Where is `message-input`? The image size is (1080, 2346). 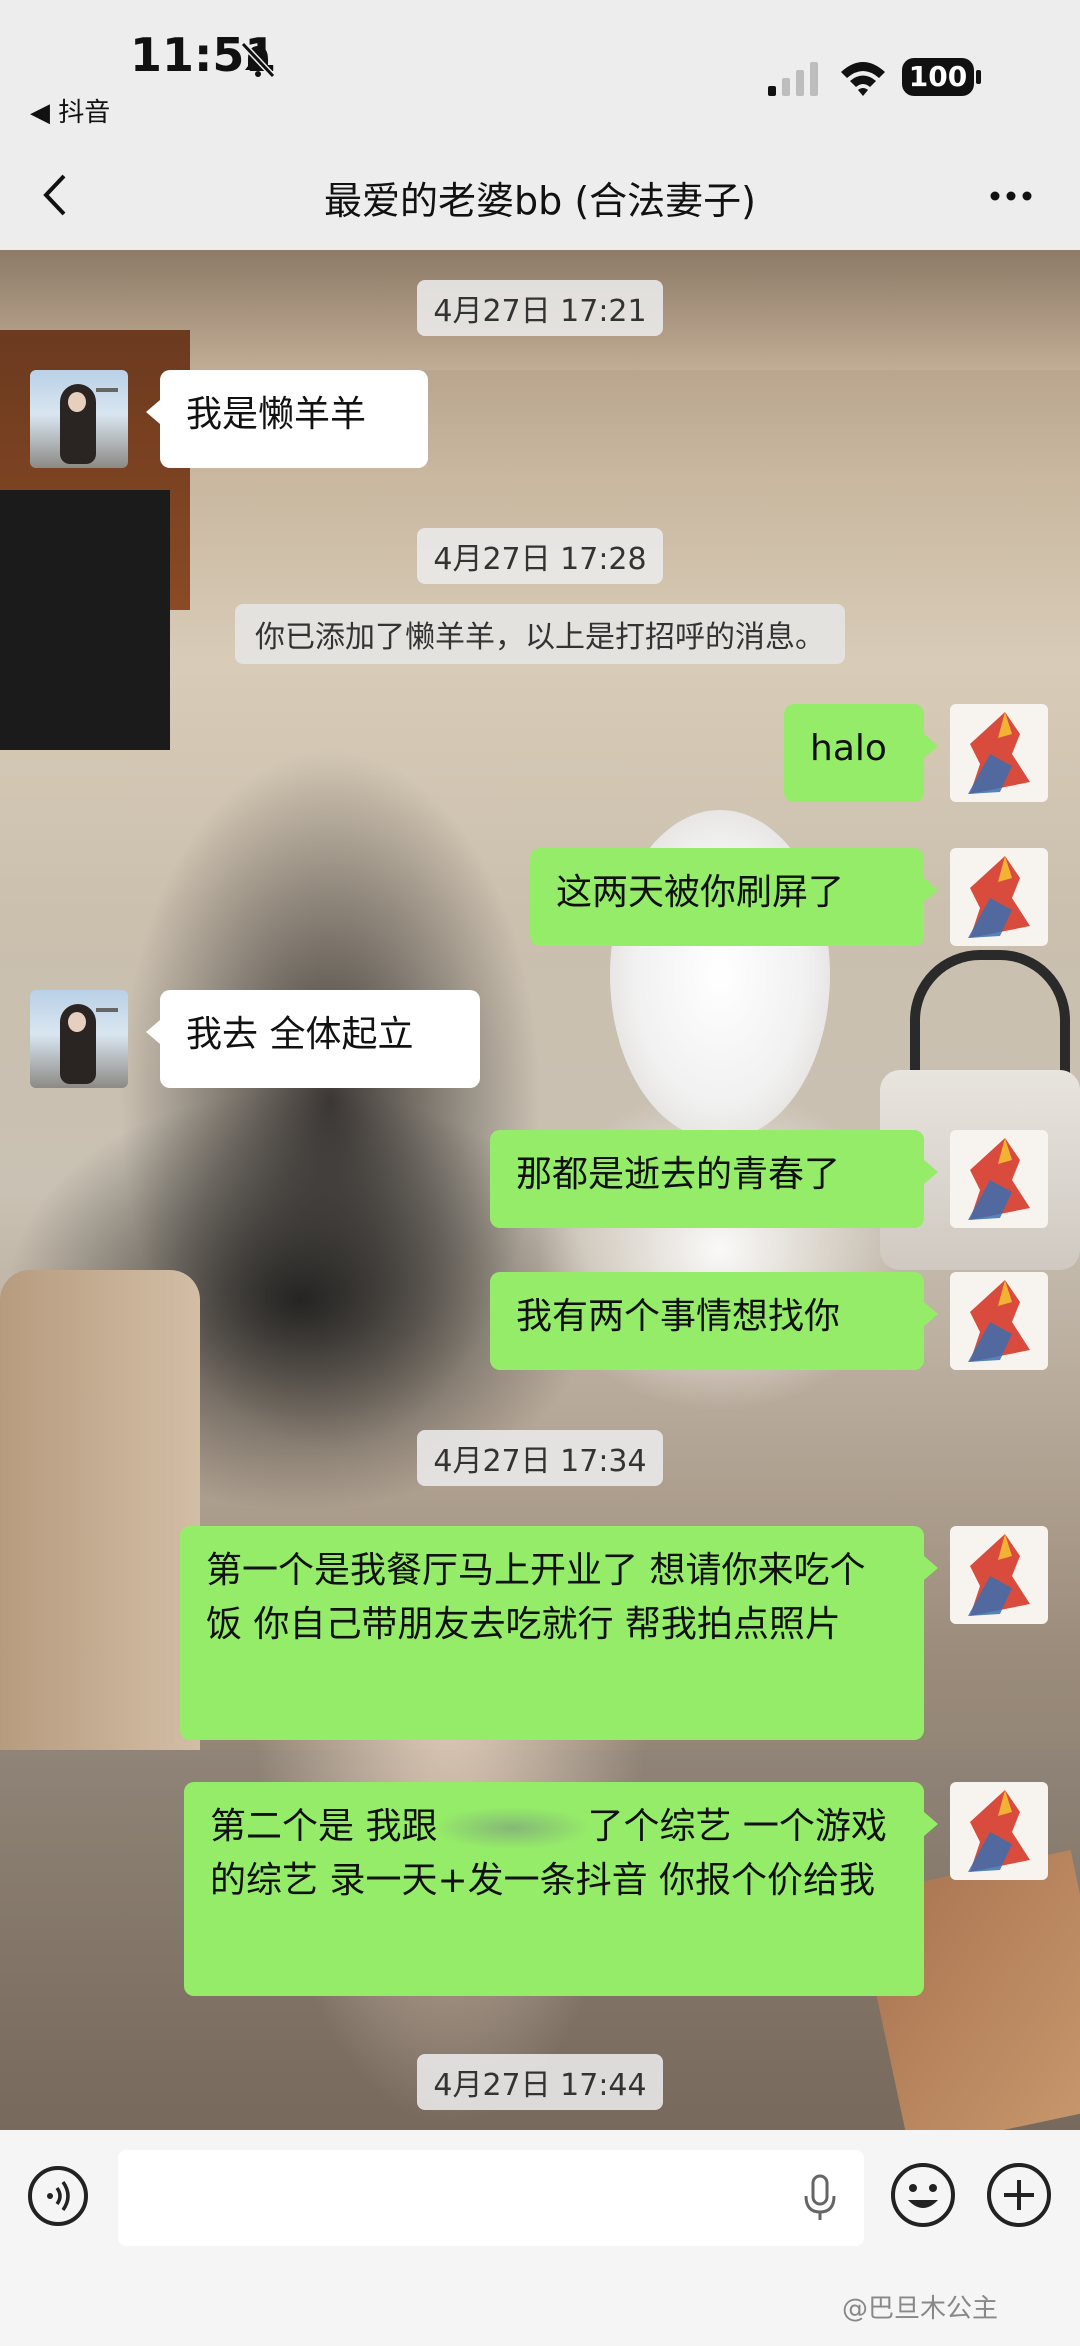
message-input is located at coordinates (491, 2198).